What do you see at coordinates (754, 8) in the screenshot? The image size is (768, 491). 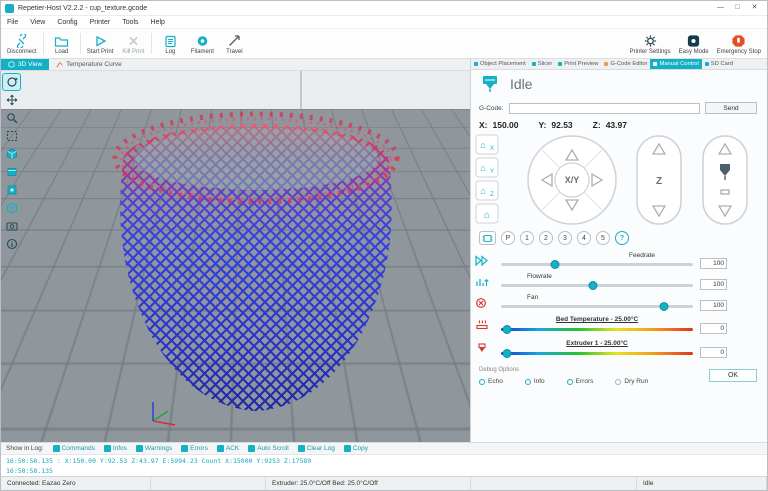 I see `close-button: ✕` at bounding box center [754, 8].